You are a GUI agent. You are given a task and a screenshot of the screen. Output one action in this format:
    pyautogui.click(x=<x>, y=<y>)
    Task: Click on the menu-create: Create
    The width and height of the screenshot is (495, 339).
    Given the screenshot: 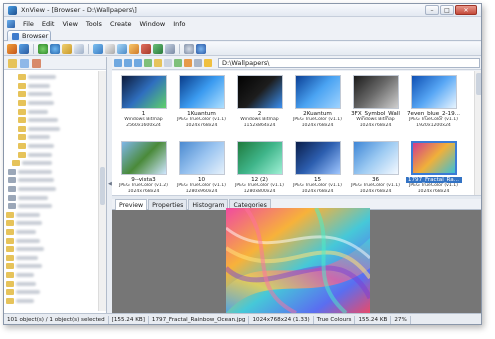 What is the action you would take?
    pyautogui.click(x=121, y=24)
    